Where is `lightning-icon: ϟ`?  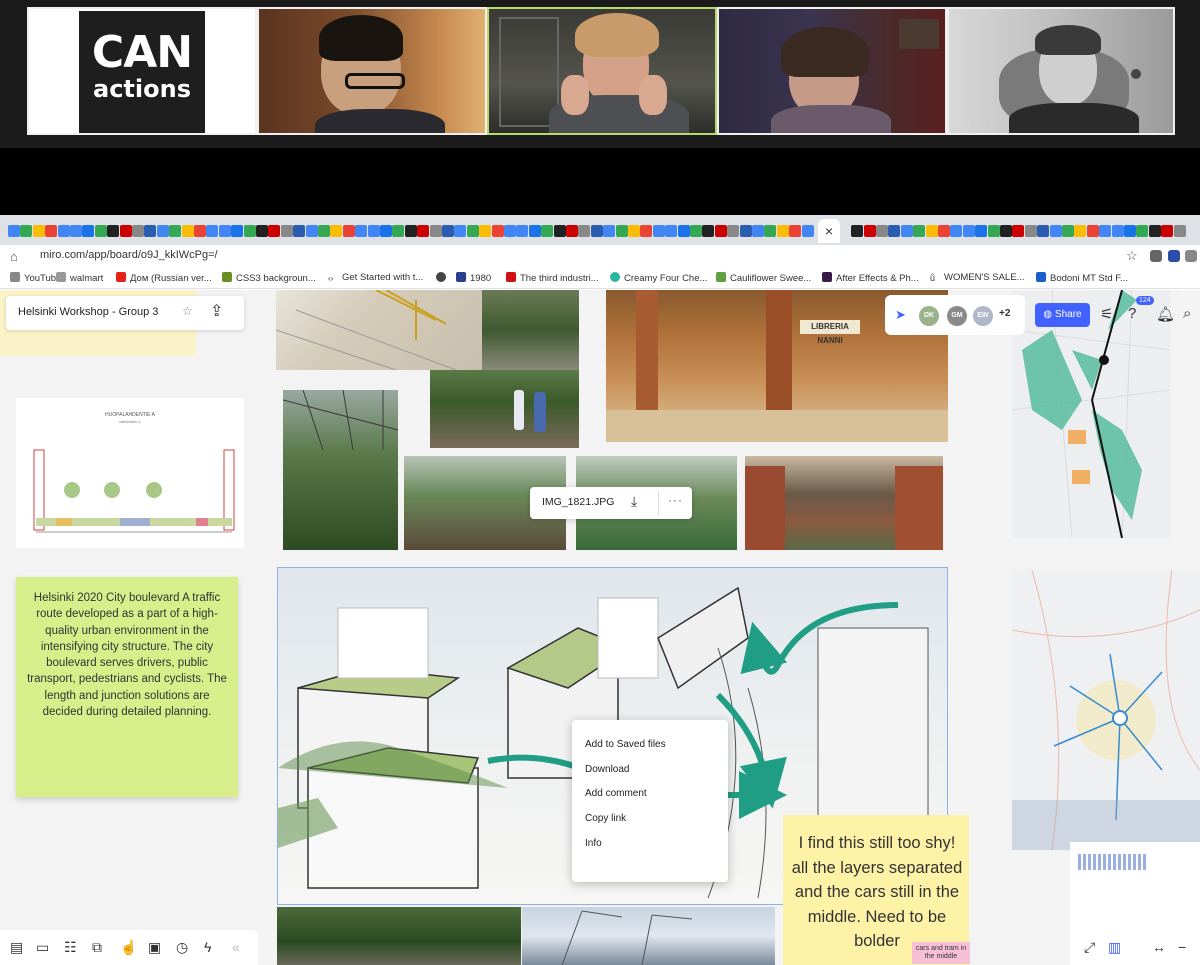
lightning-icon: ϟ is located at coordinates (207, 947).